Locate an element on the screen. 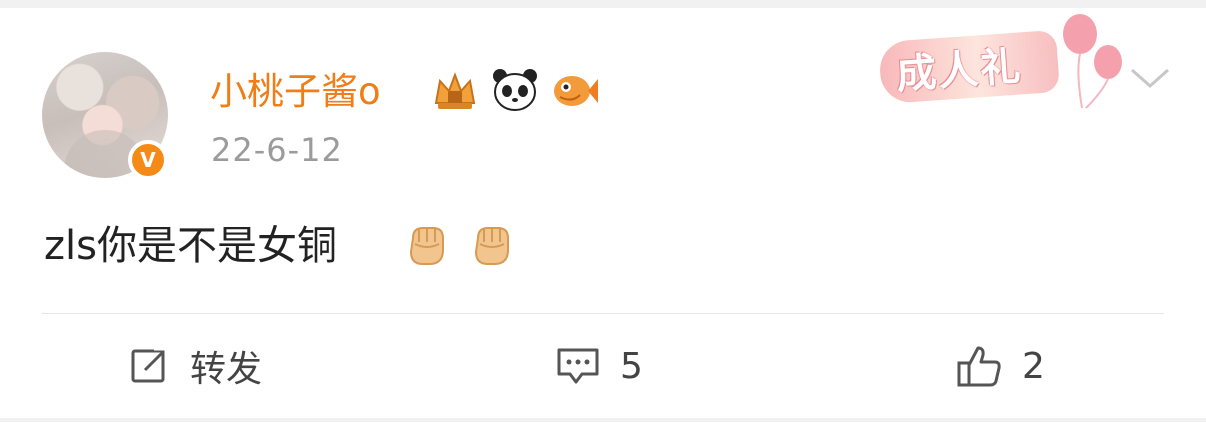  panda-badge-icon is located at coordinates (515, 90).